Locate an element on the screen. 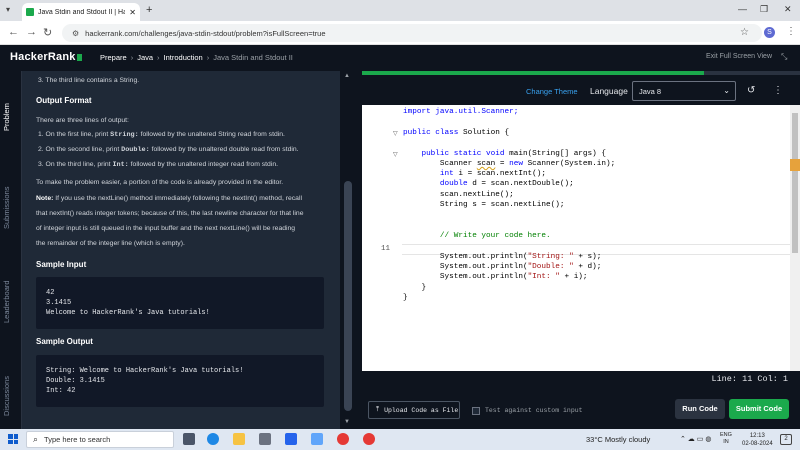  problem-scrollbar: ▲ ▼ is located at coordinates (348, 250).